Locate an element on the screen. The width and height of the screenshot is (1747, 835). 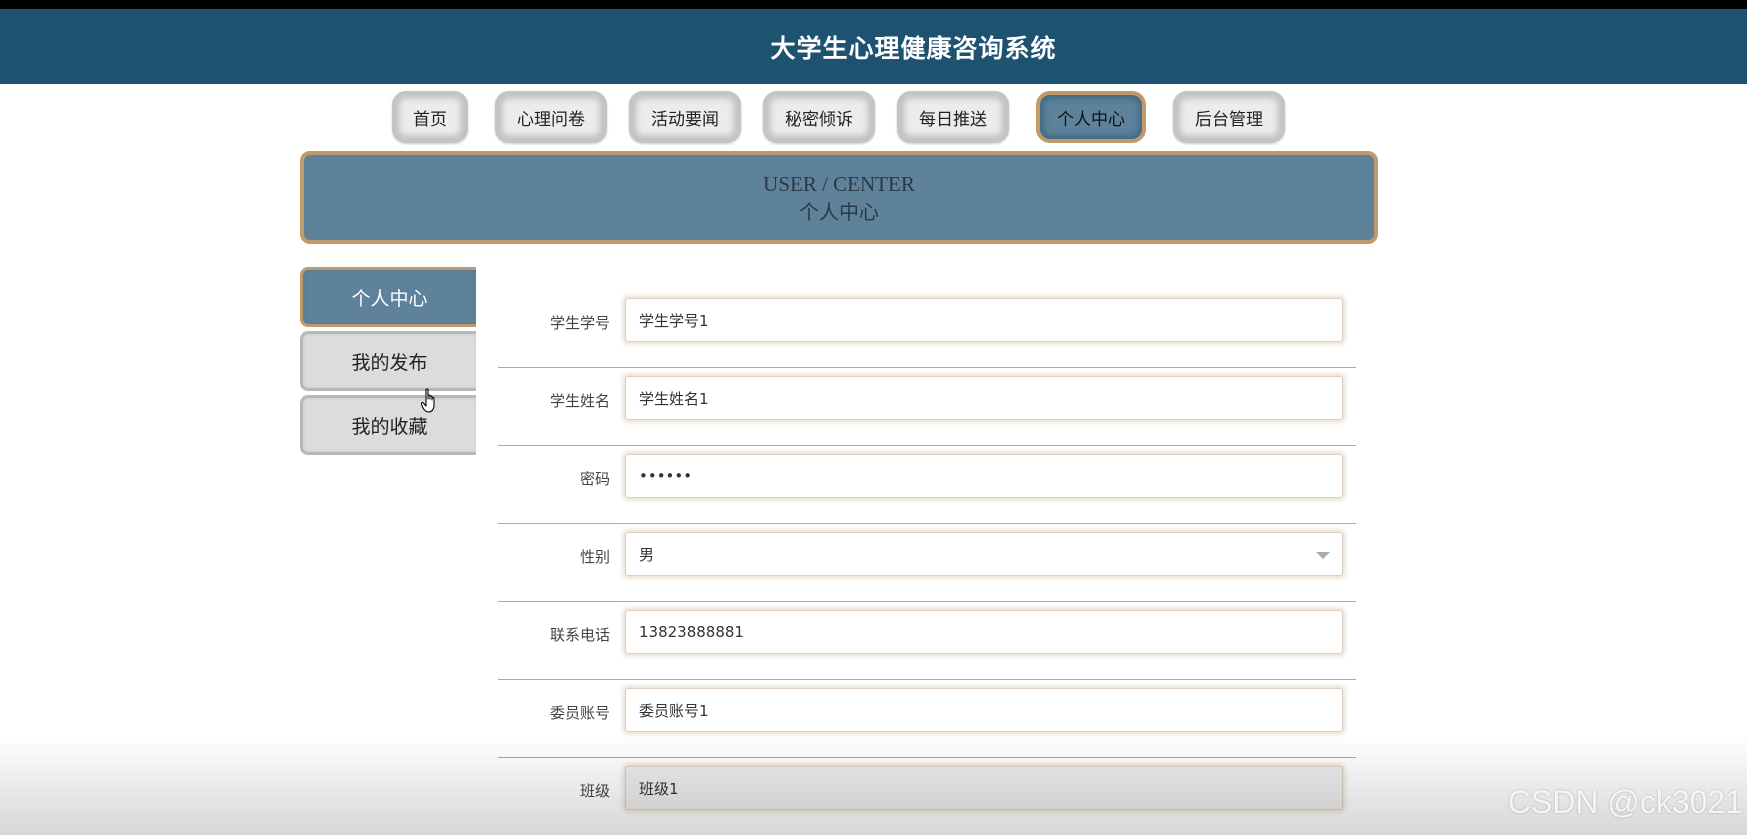
form-row-gender: 性别 男 is located at coordinates (927, 563).